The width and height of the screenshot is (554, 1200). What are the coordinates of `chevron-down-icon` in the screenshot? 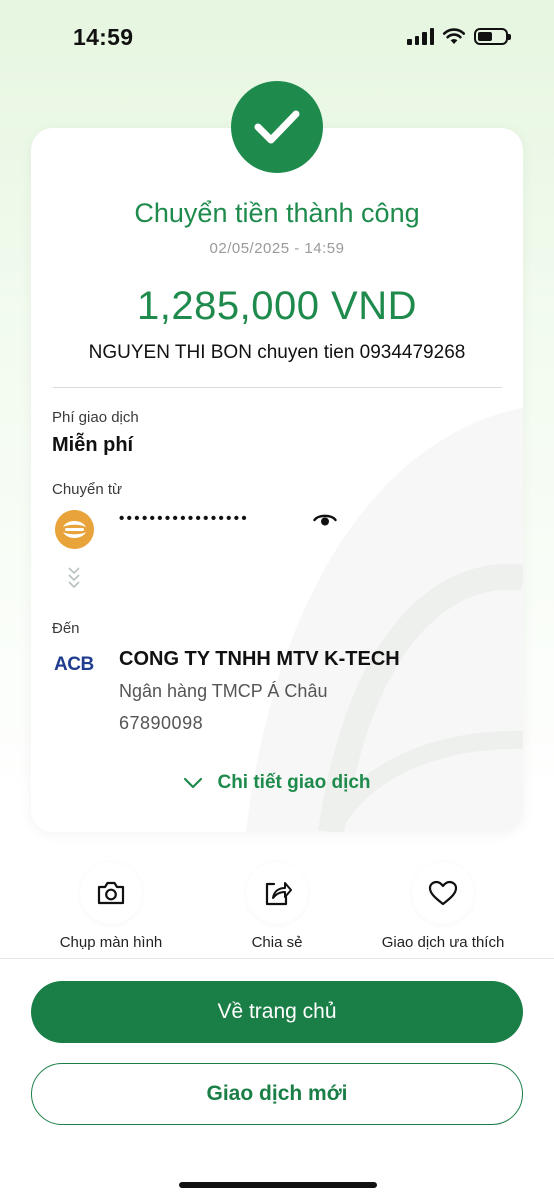 It's located at (193, 783).